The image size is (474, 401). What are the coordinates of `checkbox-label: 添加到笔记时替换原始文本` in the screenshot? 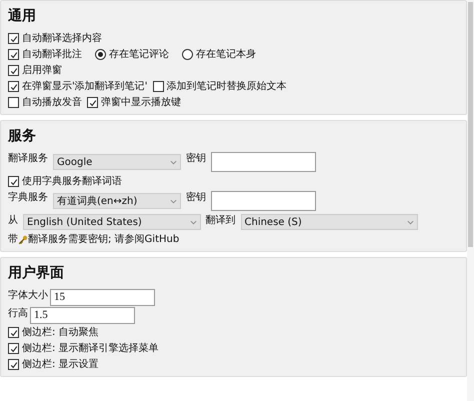 It's located at (226, 86).